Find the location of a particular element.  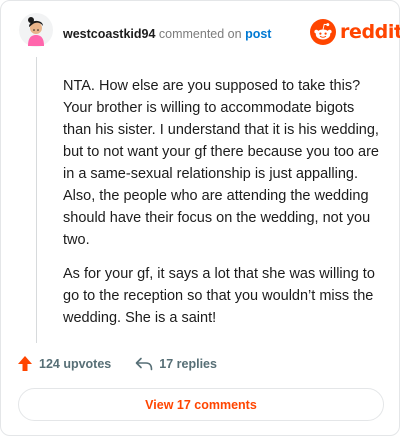

thread-line is located at coordinates (36, 200).